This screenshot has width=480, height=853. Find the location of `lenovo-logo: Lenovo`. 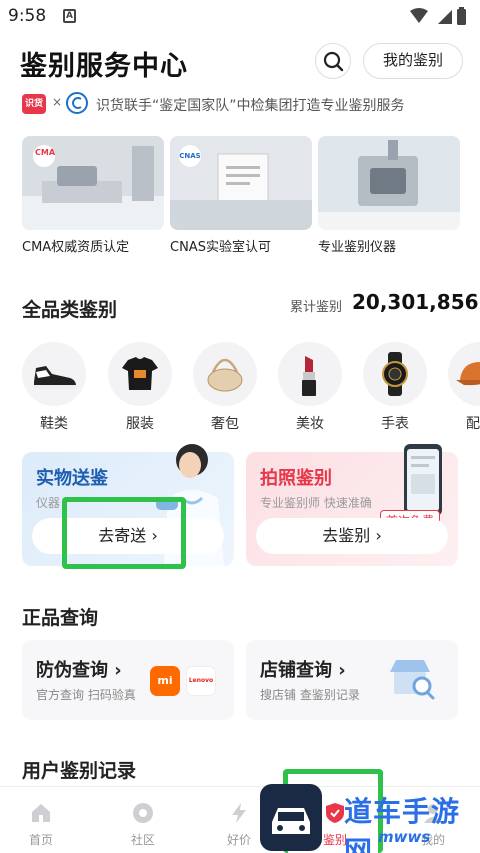

lenovo-logo: Lenovo is located at coordinates (201, 681).